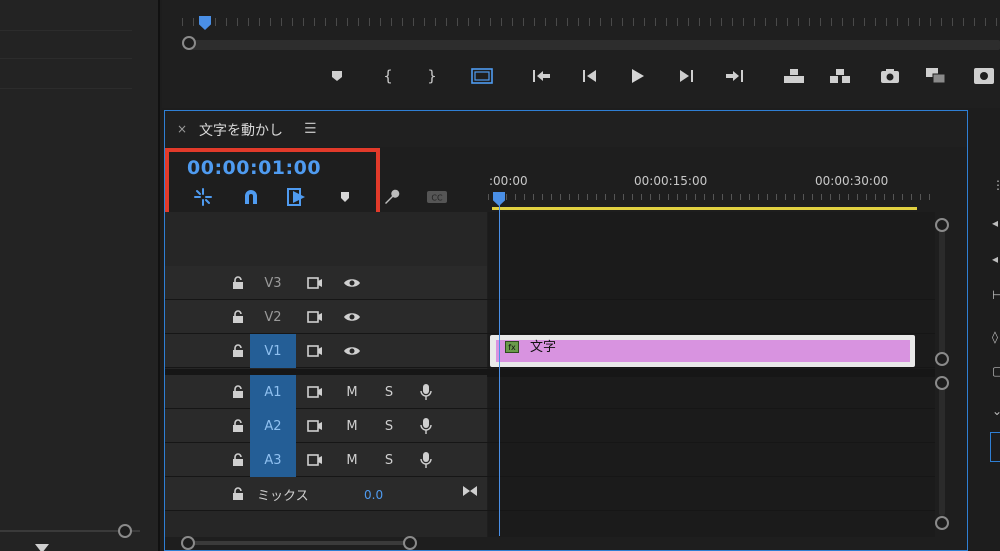 The height and width of the screenshot is (551, 1000). What do you see at coordinates (273, 283) in the screenshot?
I see `track-target-v3: V3` at bounding box center [273, 283].